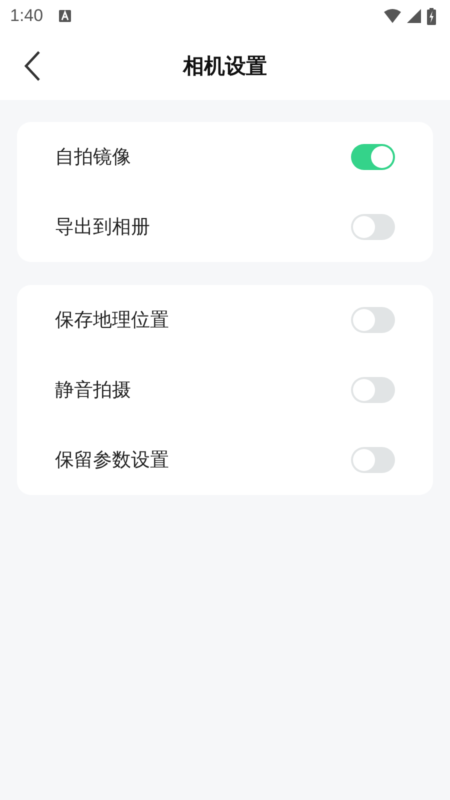 The image size is (450, 800). Describe the element at coordinates (93, 390) in the screenshot. I see `setting-label: 静音拍摄` at that location.